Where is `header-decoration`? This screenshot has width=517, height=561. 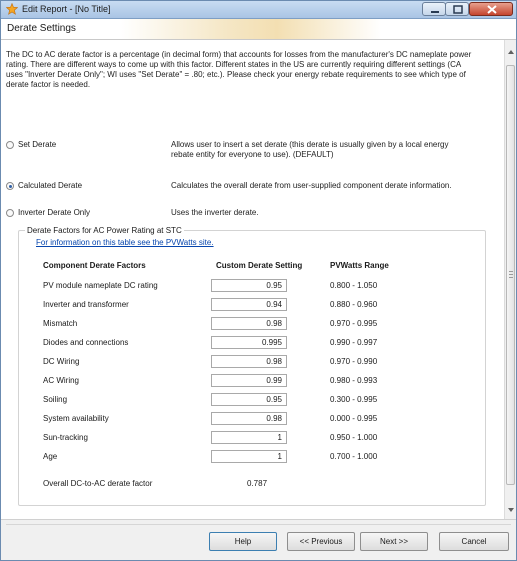 header-decoration is located at coordinates (251, 29).